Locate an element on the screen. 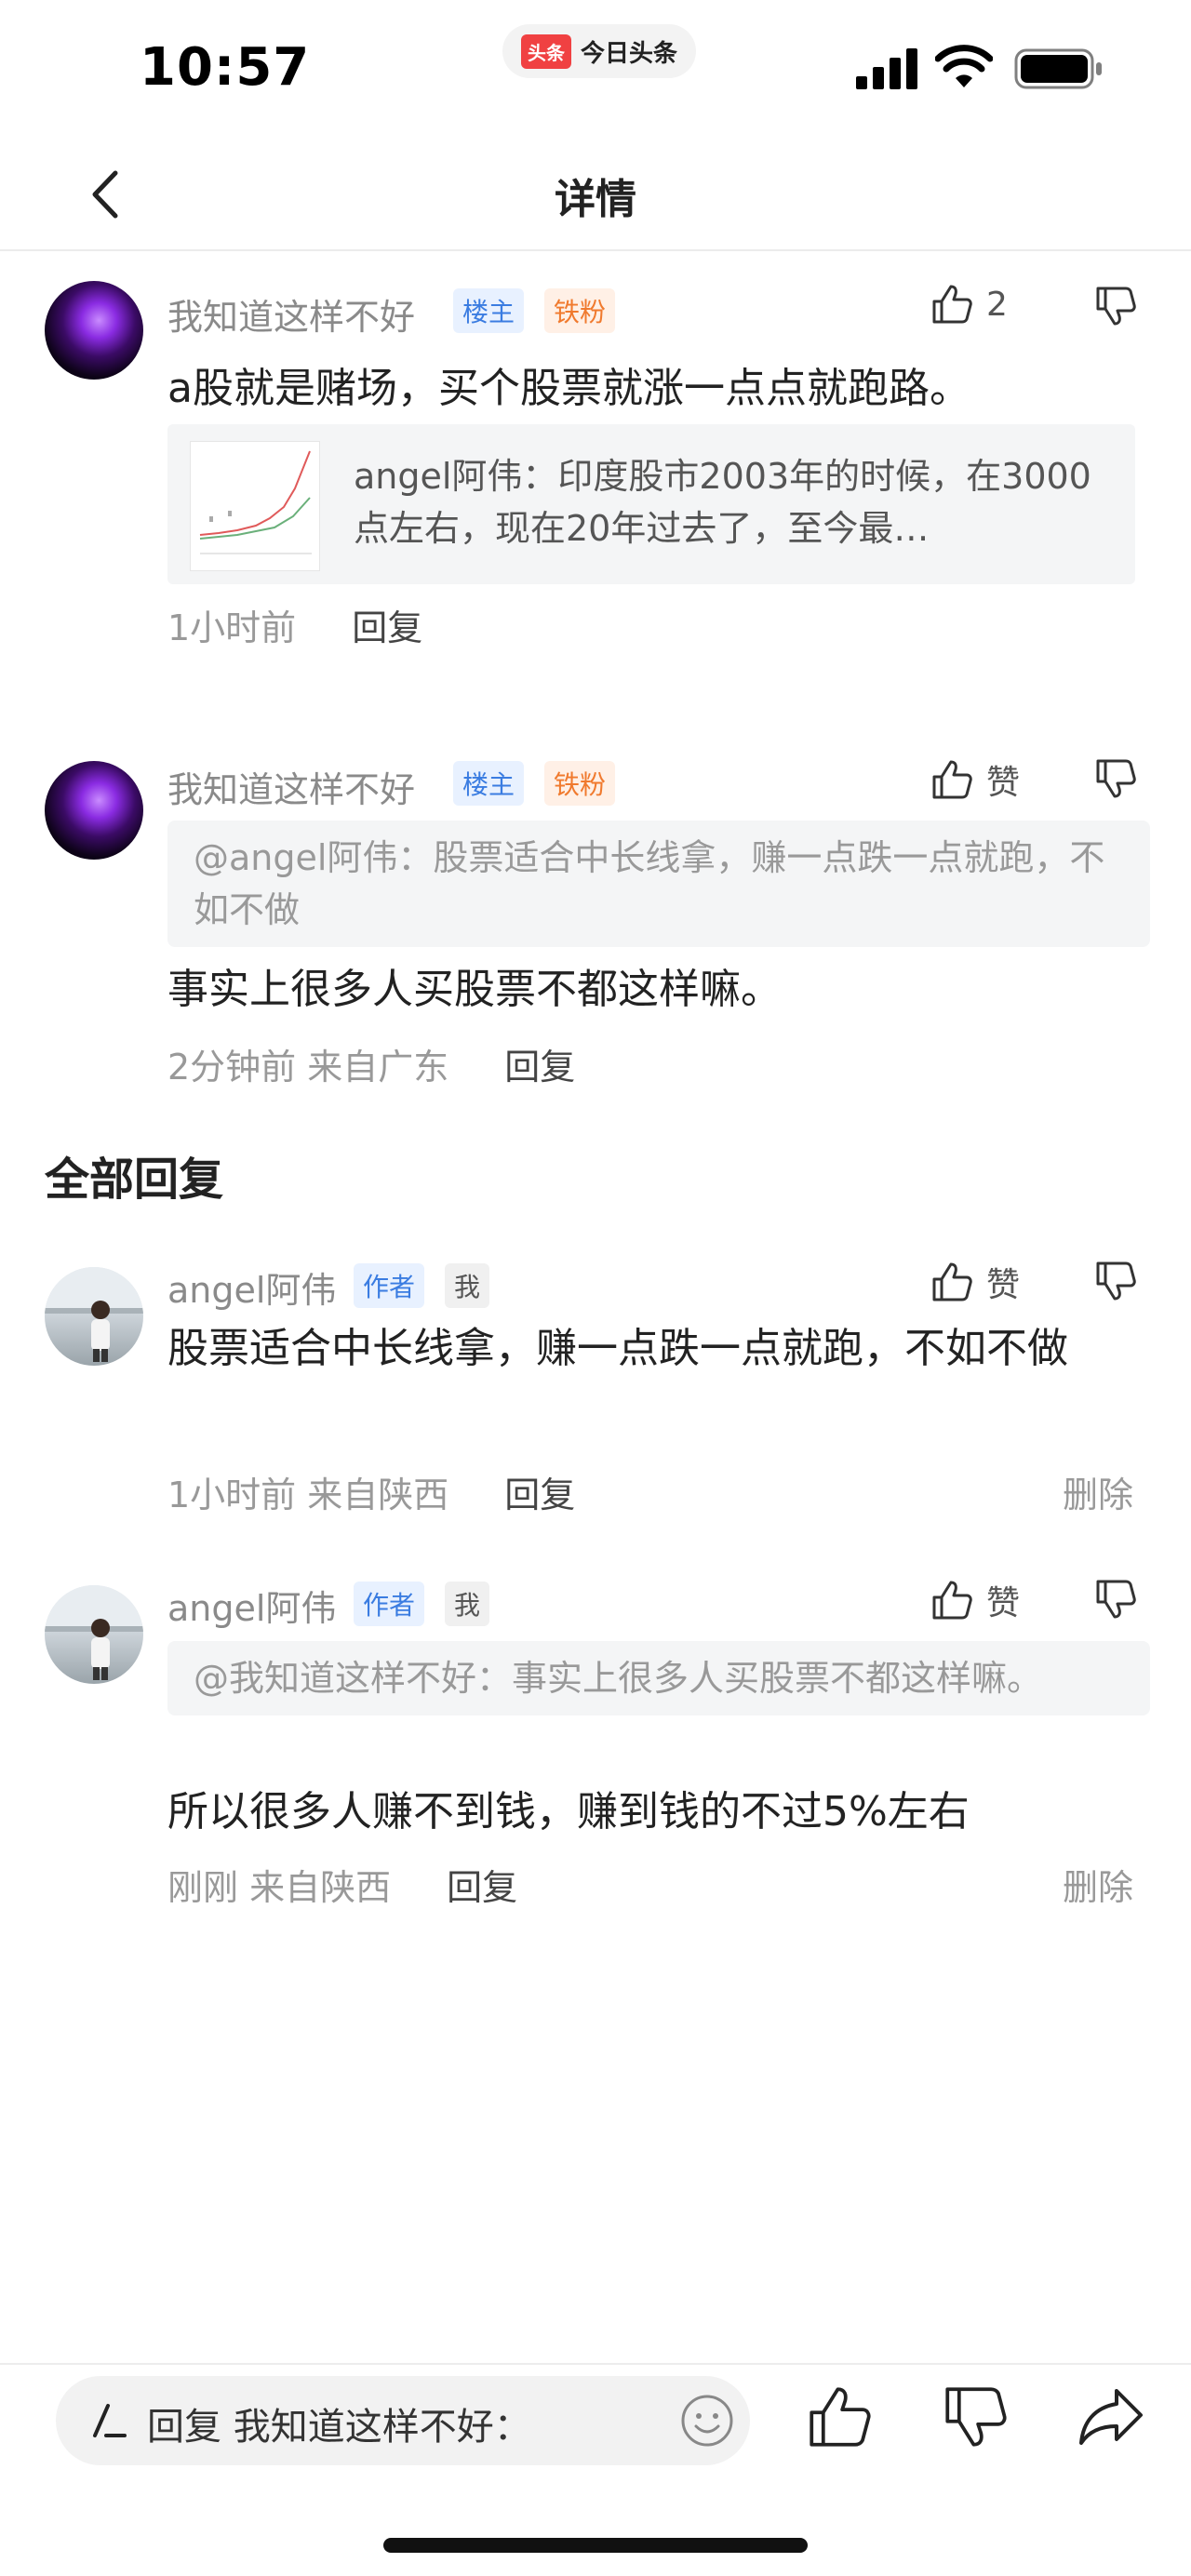 This screenshot has width=1191, height=2576. nav-bar: 详情 is located at coordinates (595, 195).